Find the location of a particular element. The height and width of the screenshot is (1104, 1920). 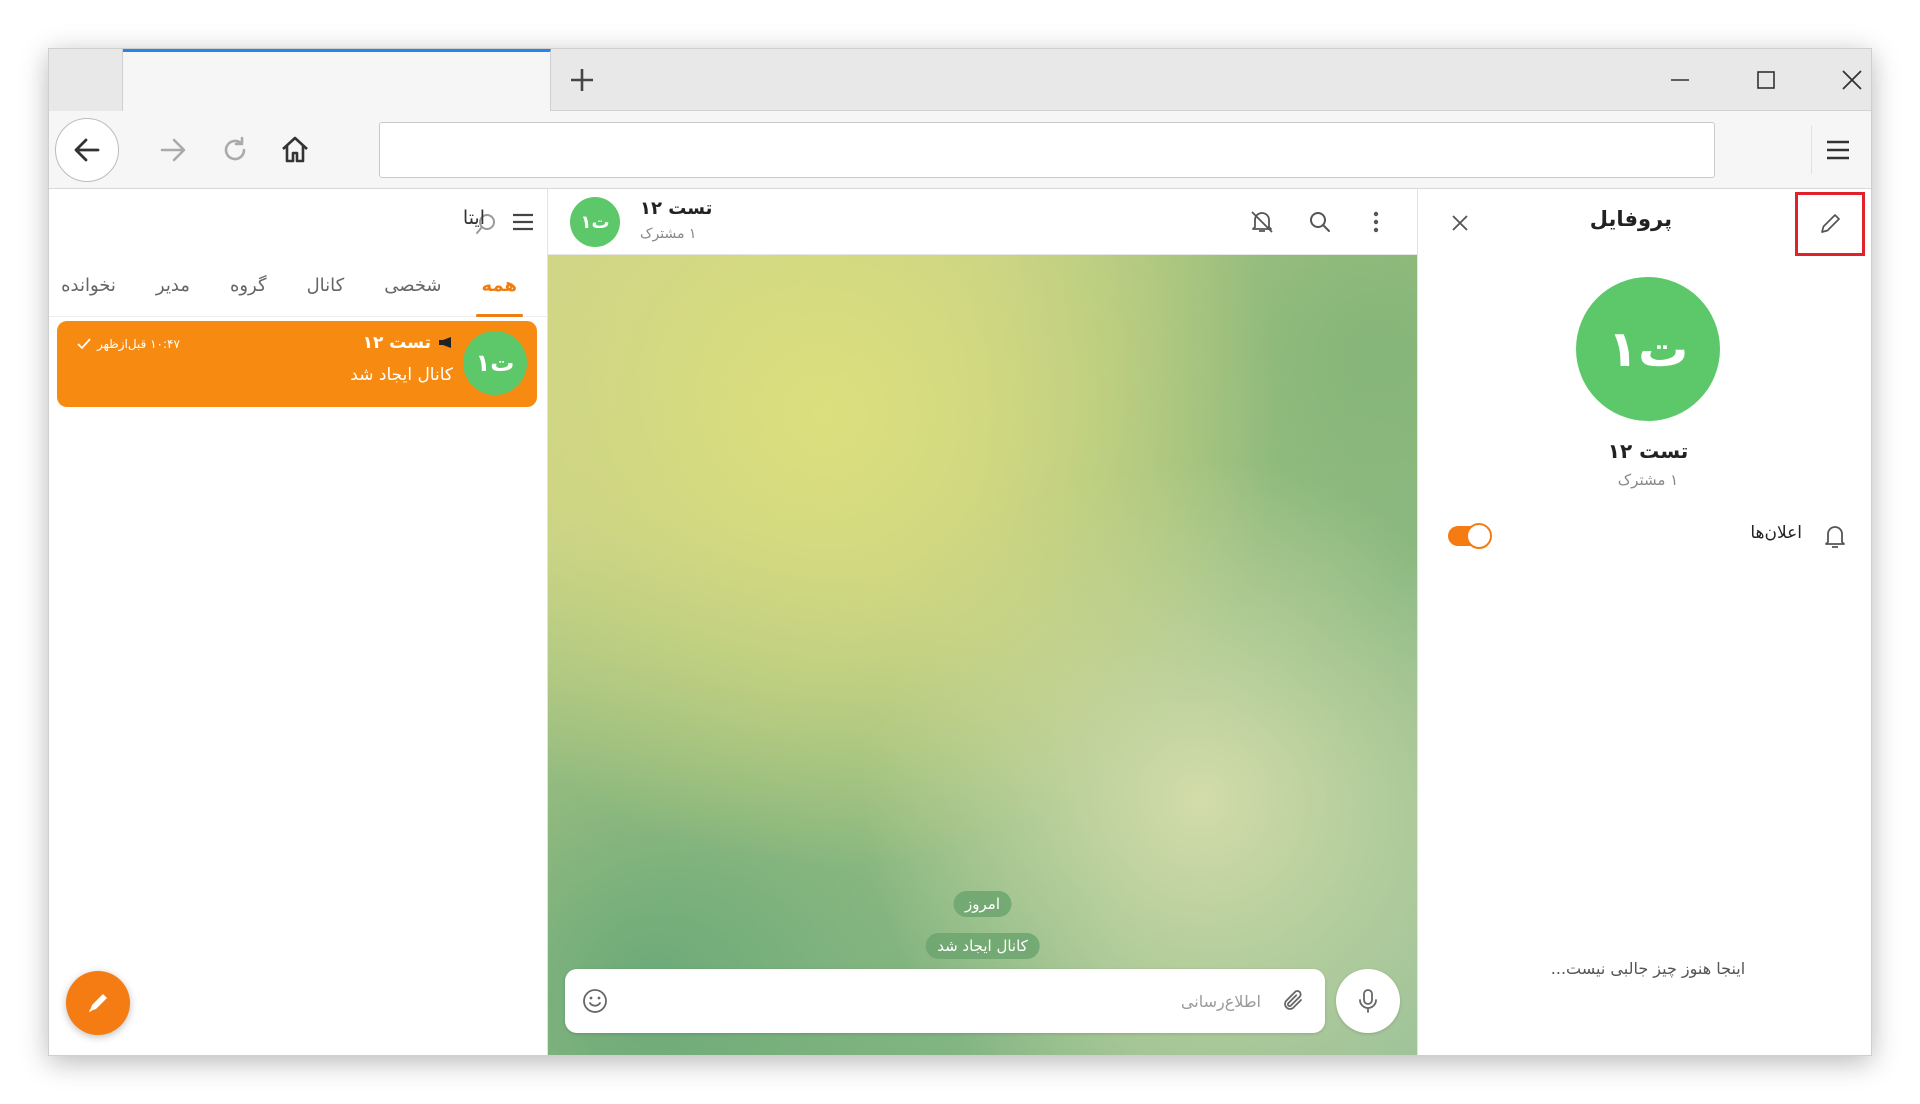

toggle-knob is located at coordinates (1479, 536).